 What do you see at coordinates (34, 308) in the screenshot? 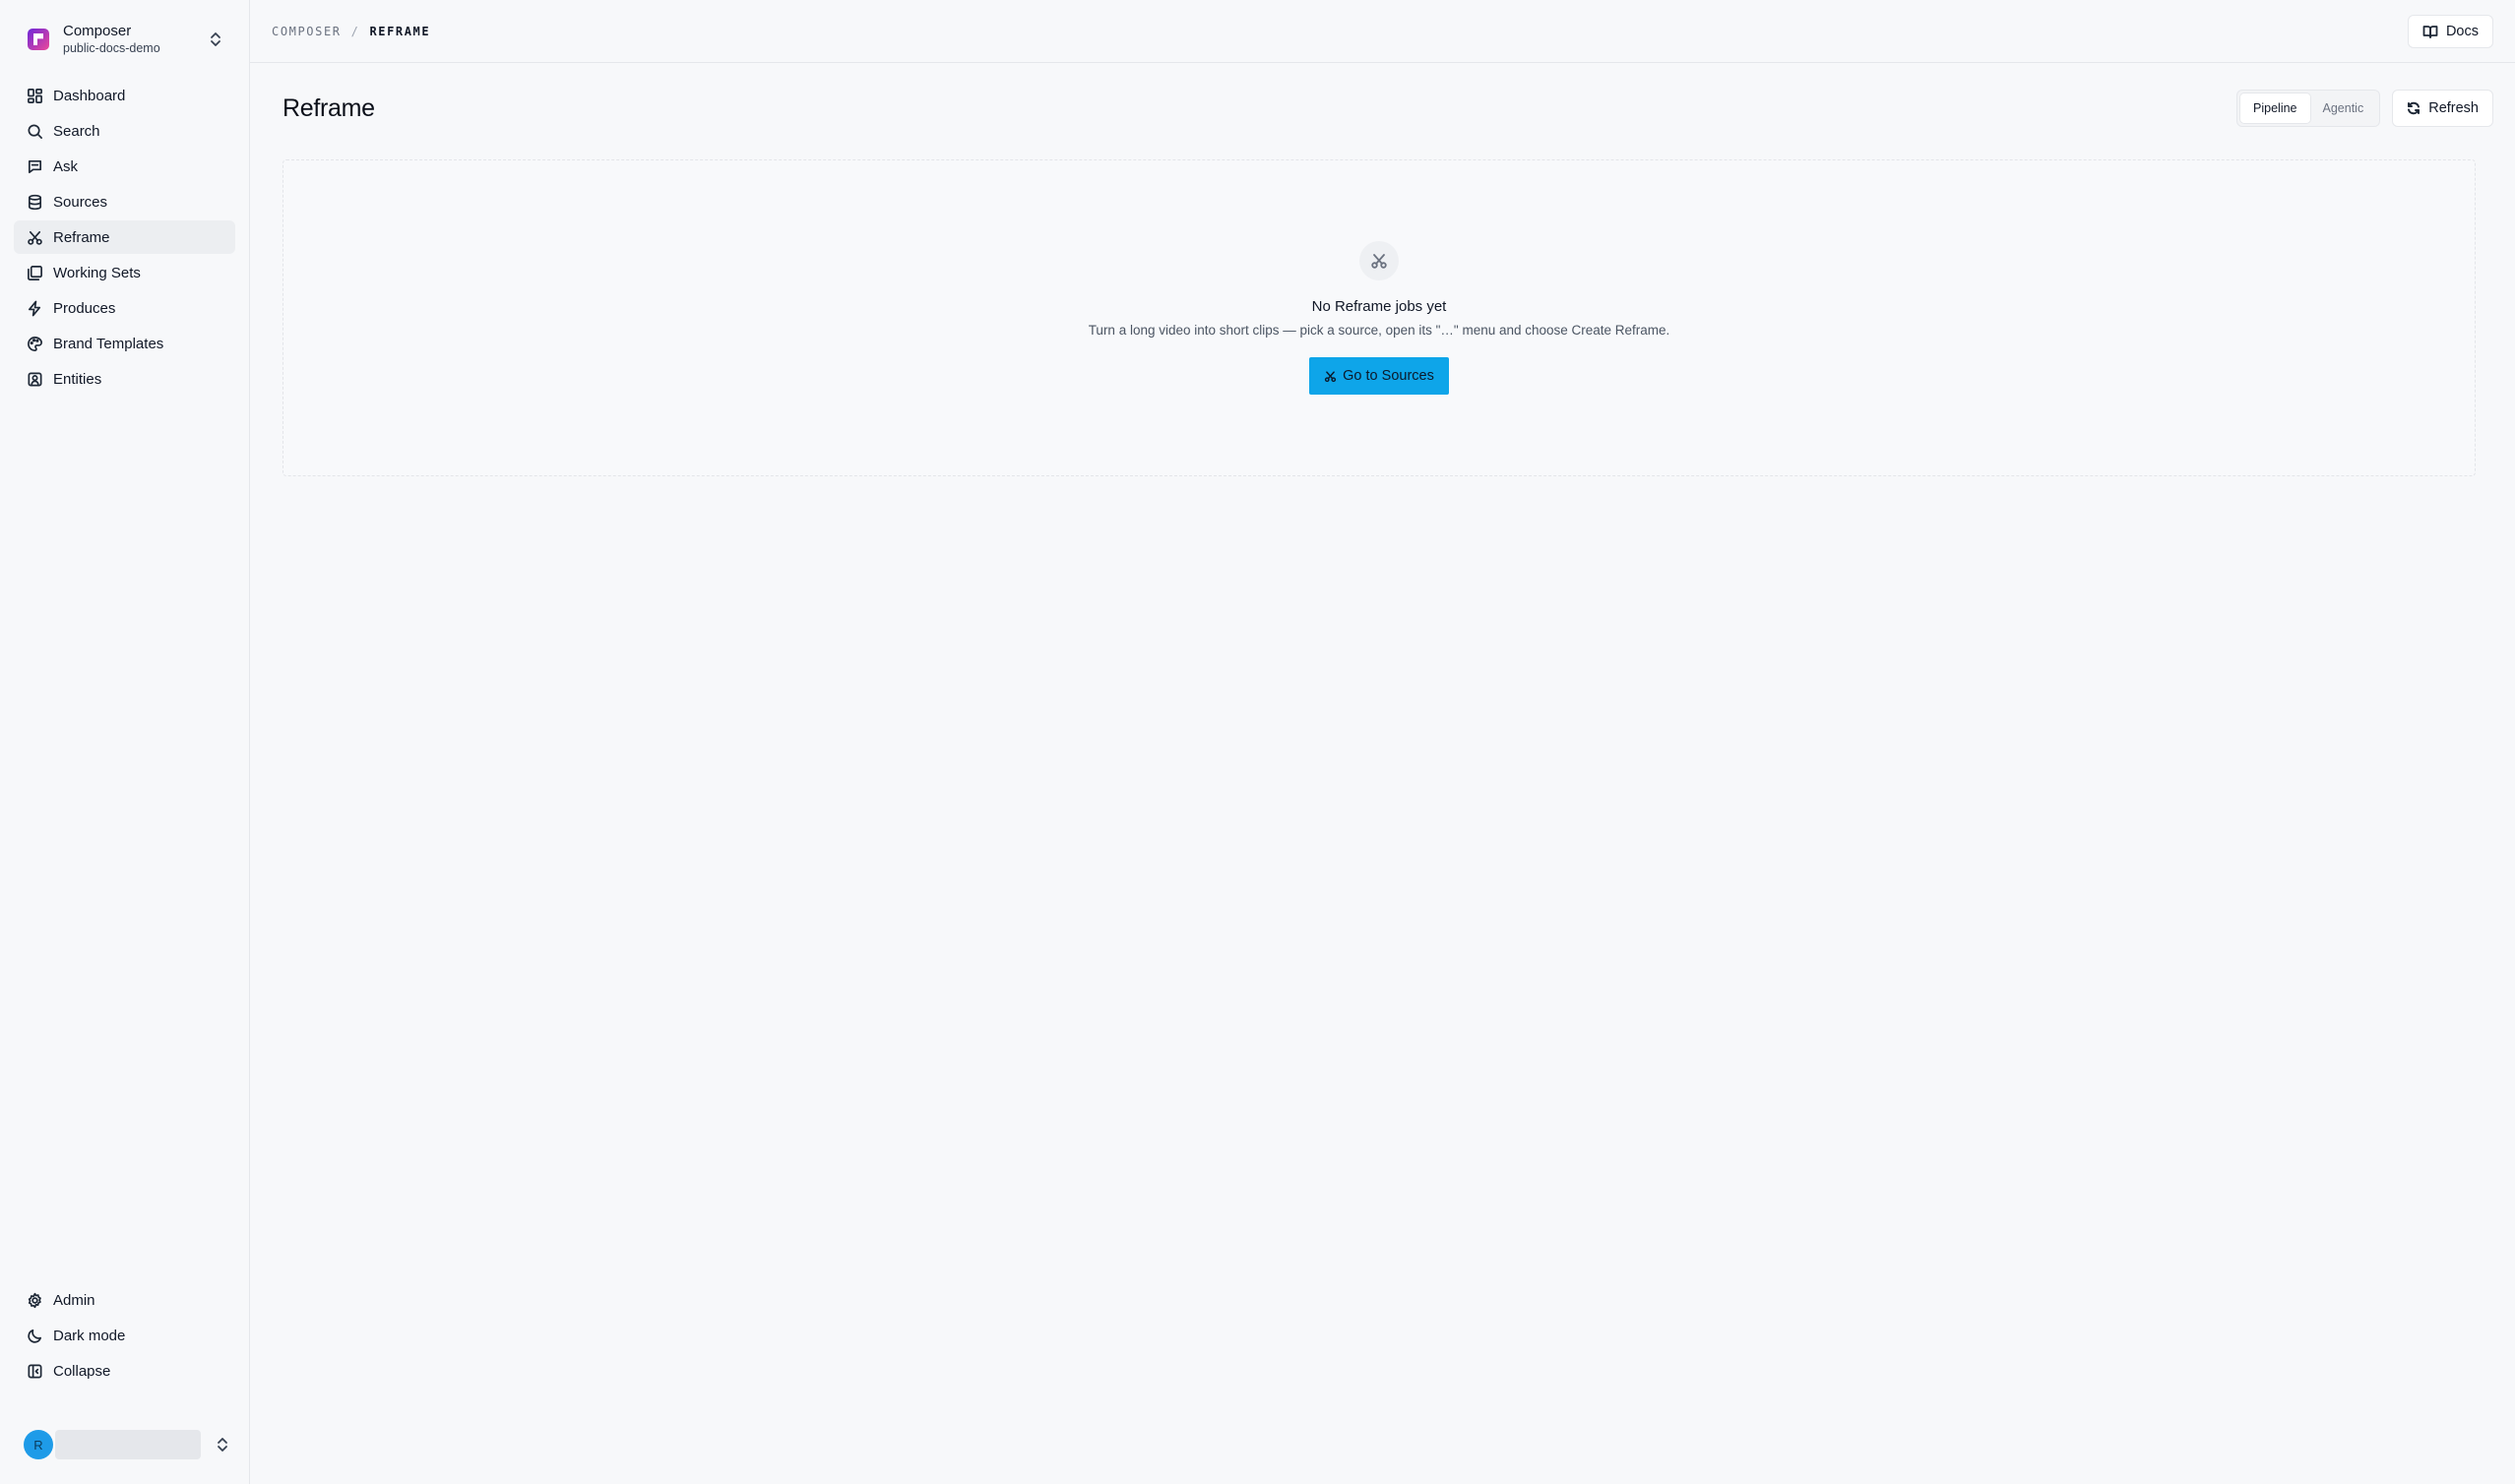
I see `lightning-icon` at bounding box center [34, 308].